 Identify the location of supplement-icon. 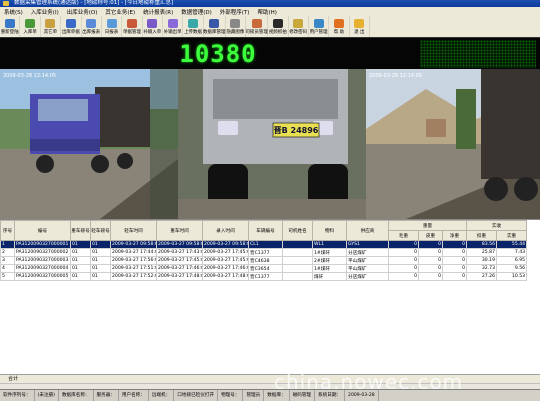
(152, 23).